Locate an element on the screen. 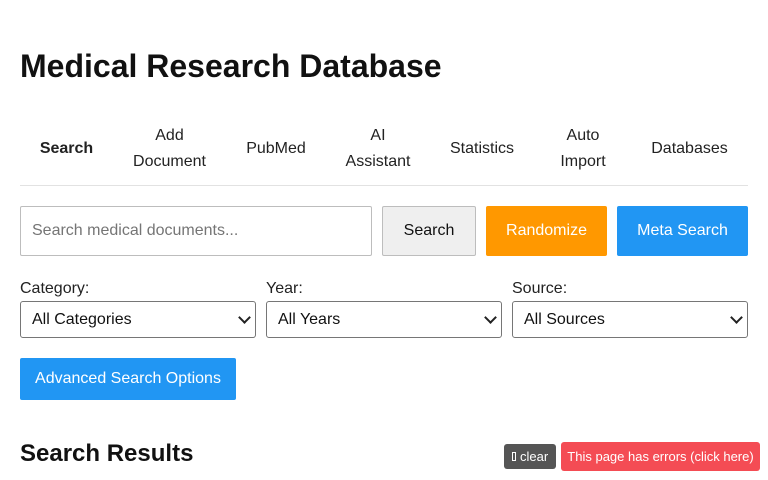  category-select-value: All Categories is located at coordinates (82, 319).